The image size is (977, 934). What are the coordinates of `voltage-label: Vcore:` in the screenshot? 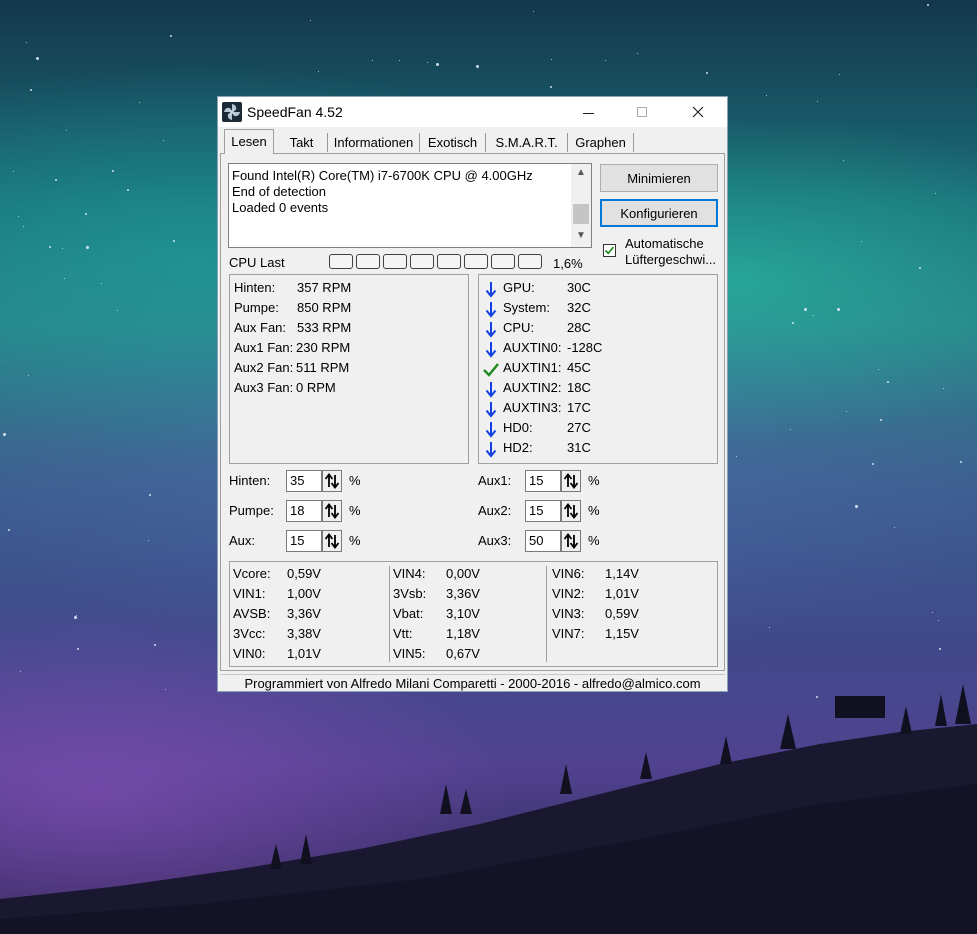 It's located at (252, 573).